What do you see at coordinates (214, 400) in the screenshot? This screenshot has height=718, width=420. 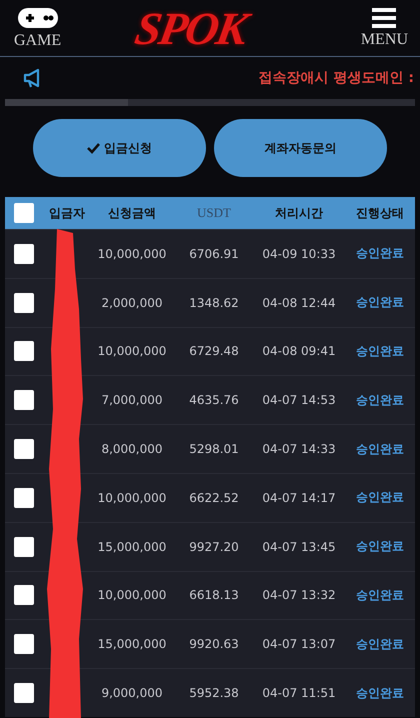 I see `usdt-cell-text: 4635.76` at bounding box center [214, 400].